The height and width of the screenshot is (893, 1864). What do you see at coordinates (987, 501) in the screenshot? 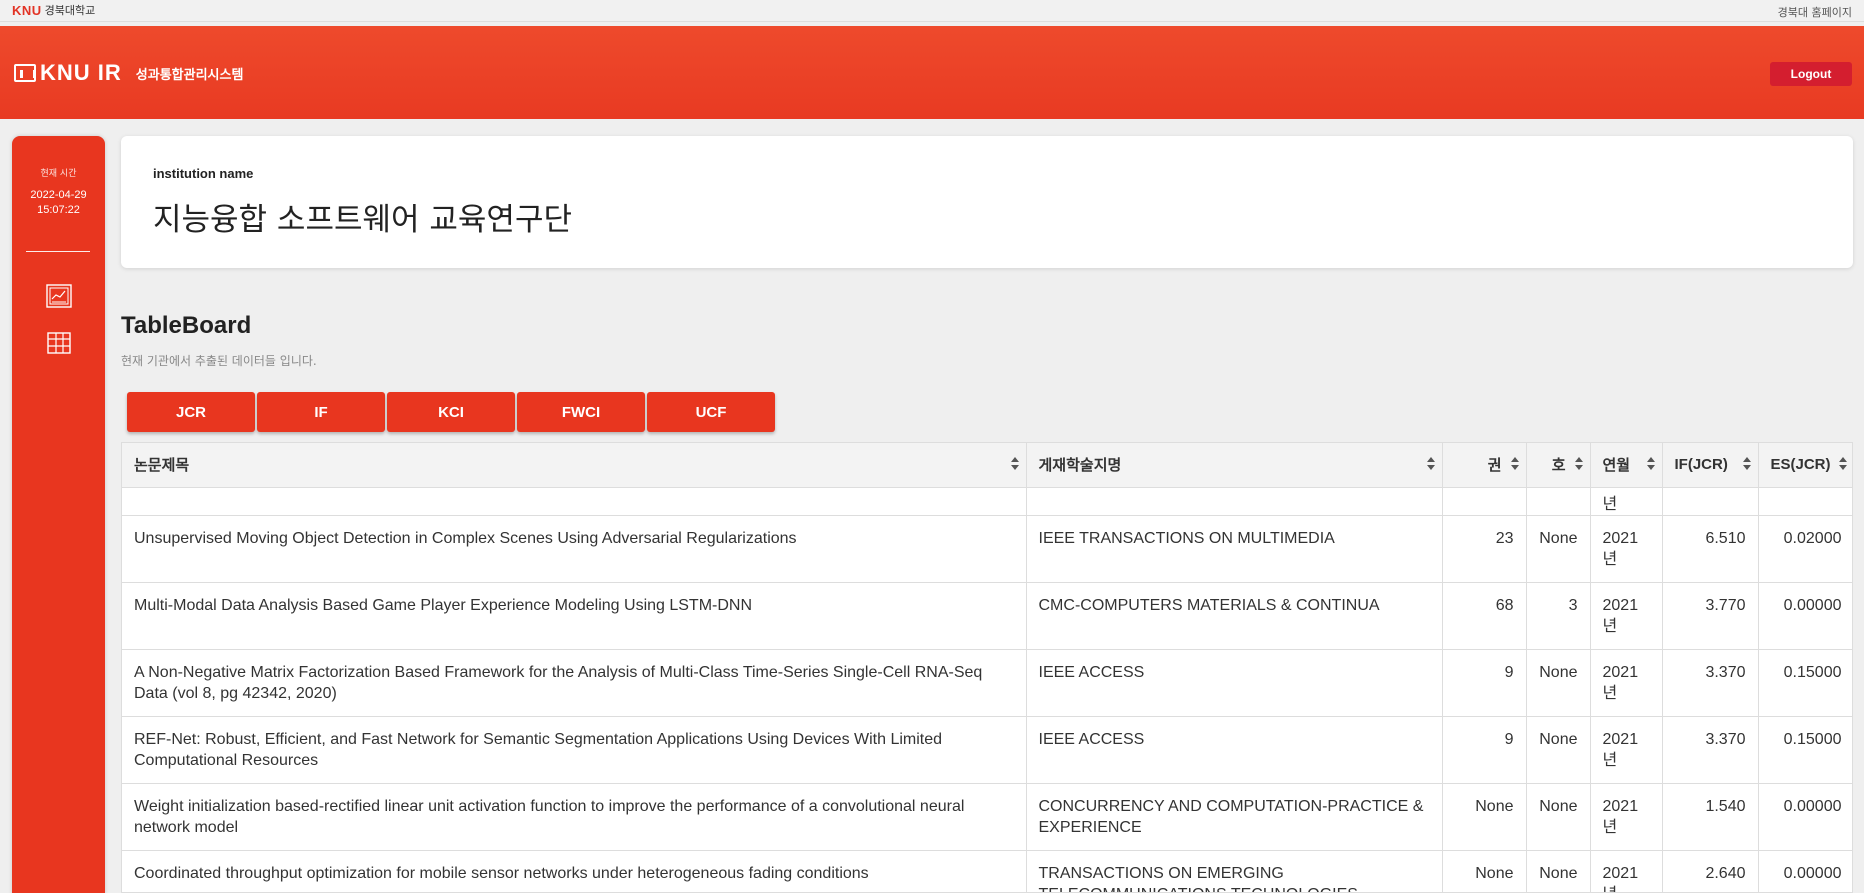
I see `table-row: 년` at bounding box center [987, 501].